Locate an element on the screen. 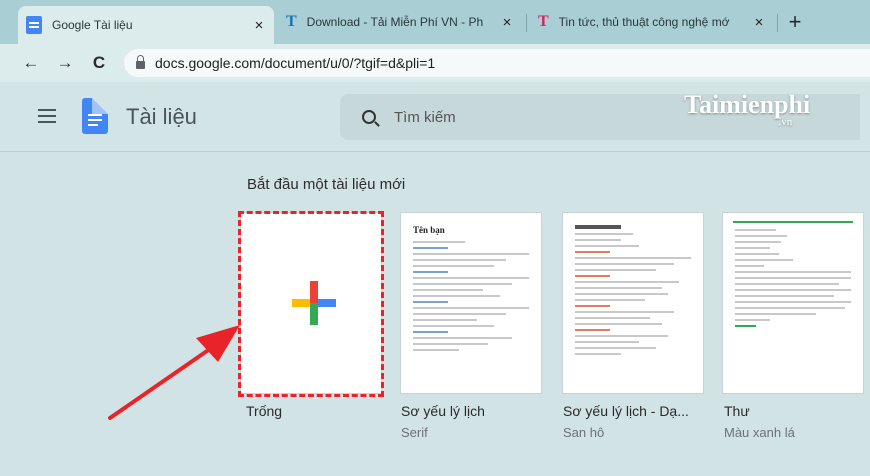 The width and height of the screenshot is (870, 476). search-icon is located at coordinates (369, 117).